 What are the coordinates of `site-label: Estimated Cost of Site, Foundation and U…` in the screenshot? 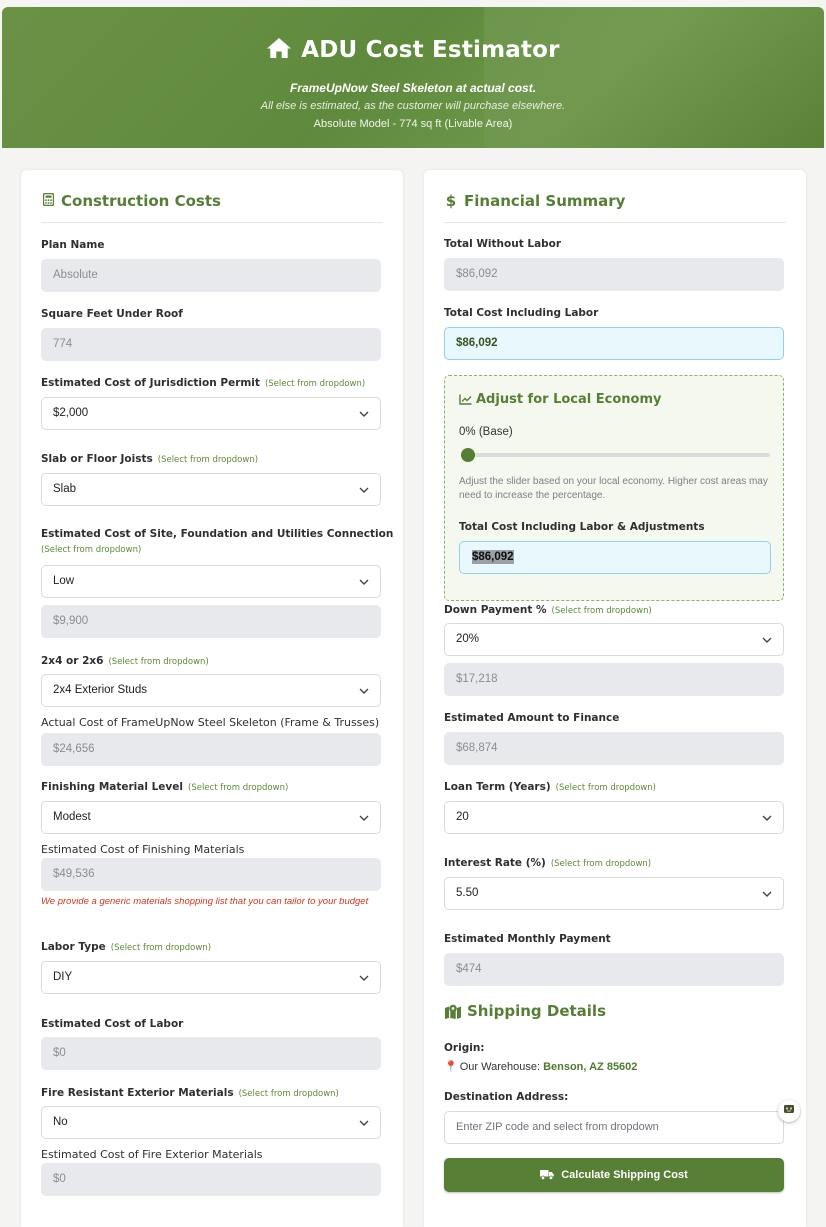 It's located at (217, 534).